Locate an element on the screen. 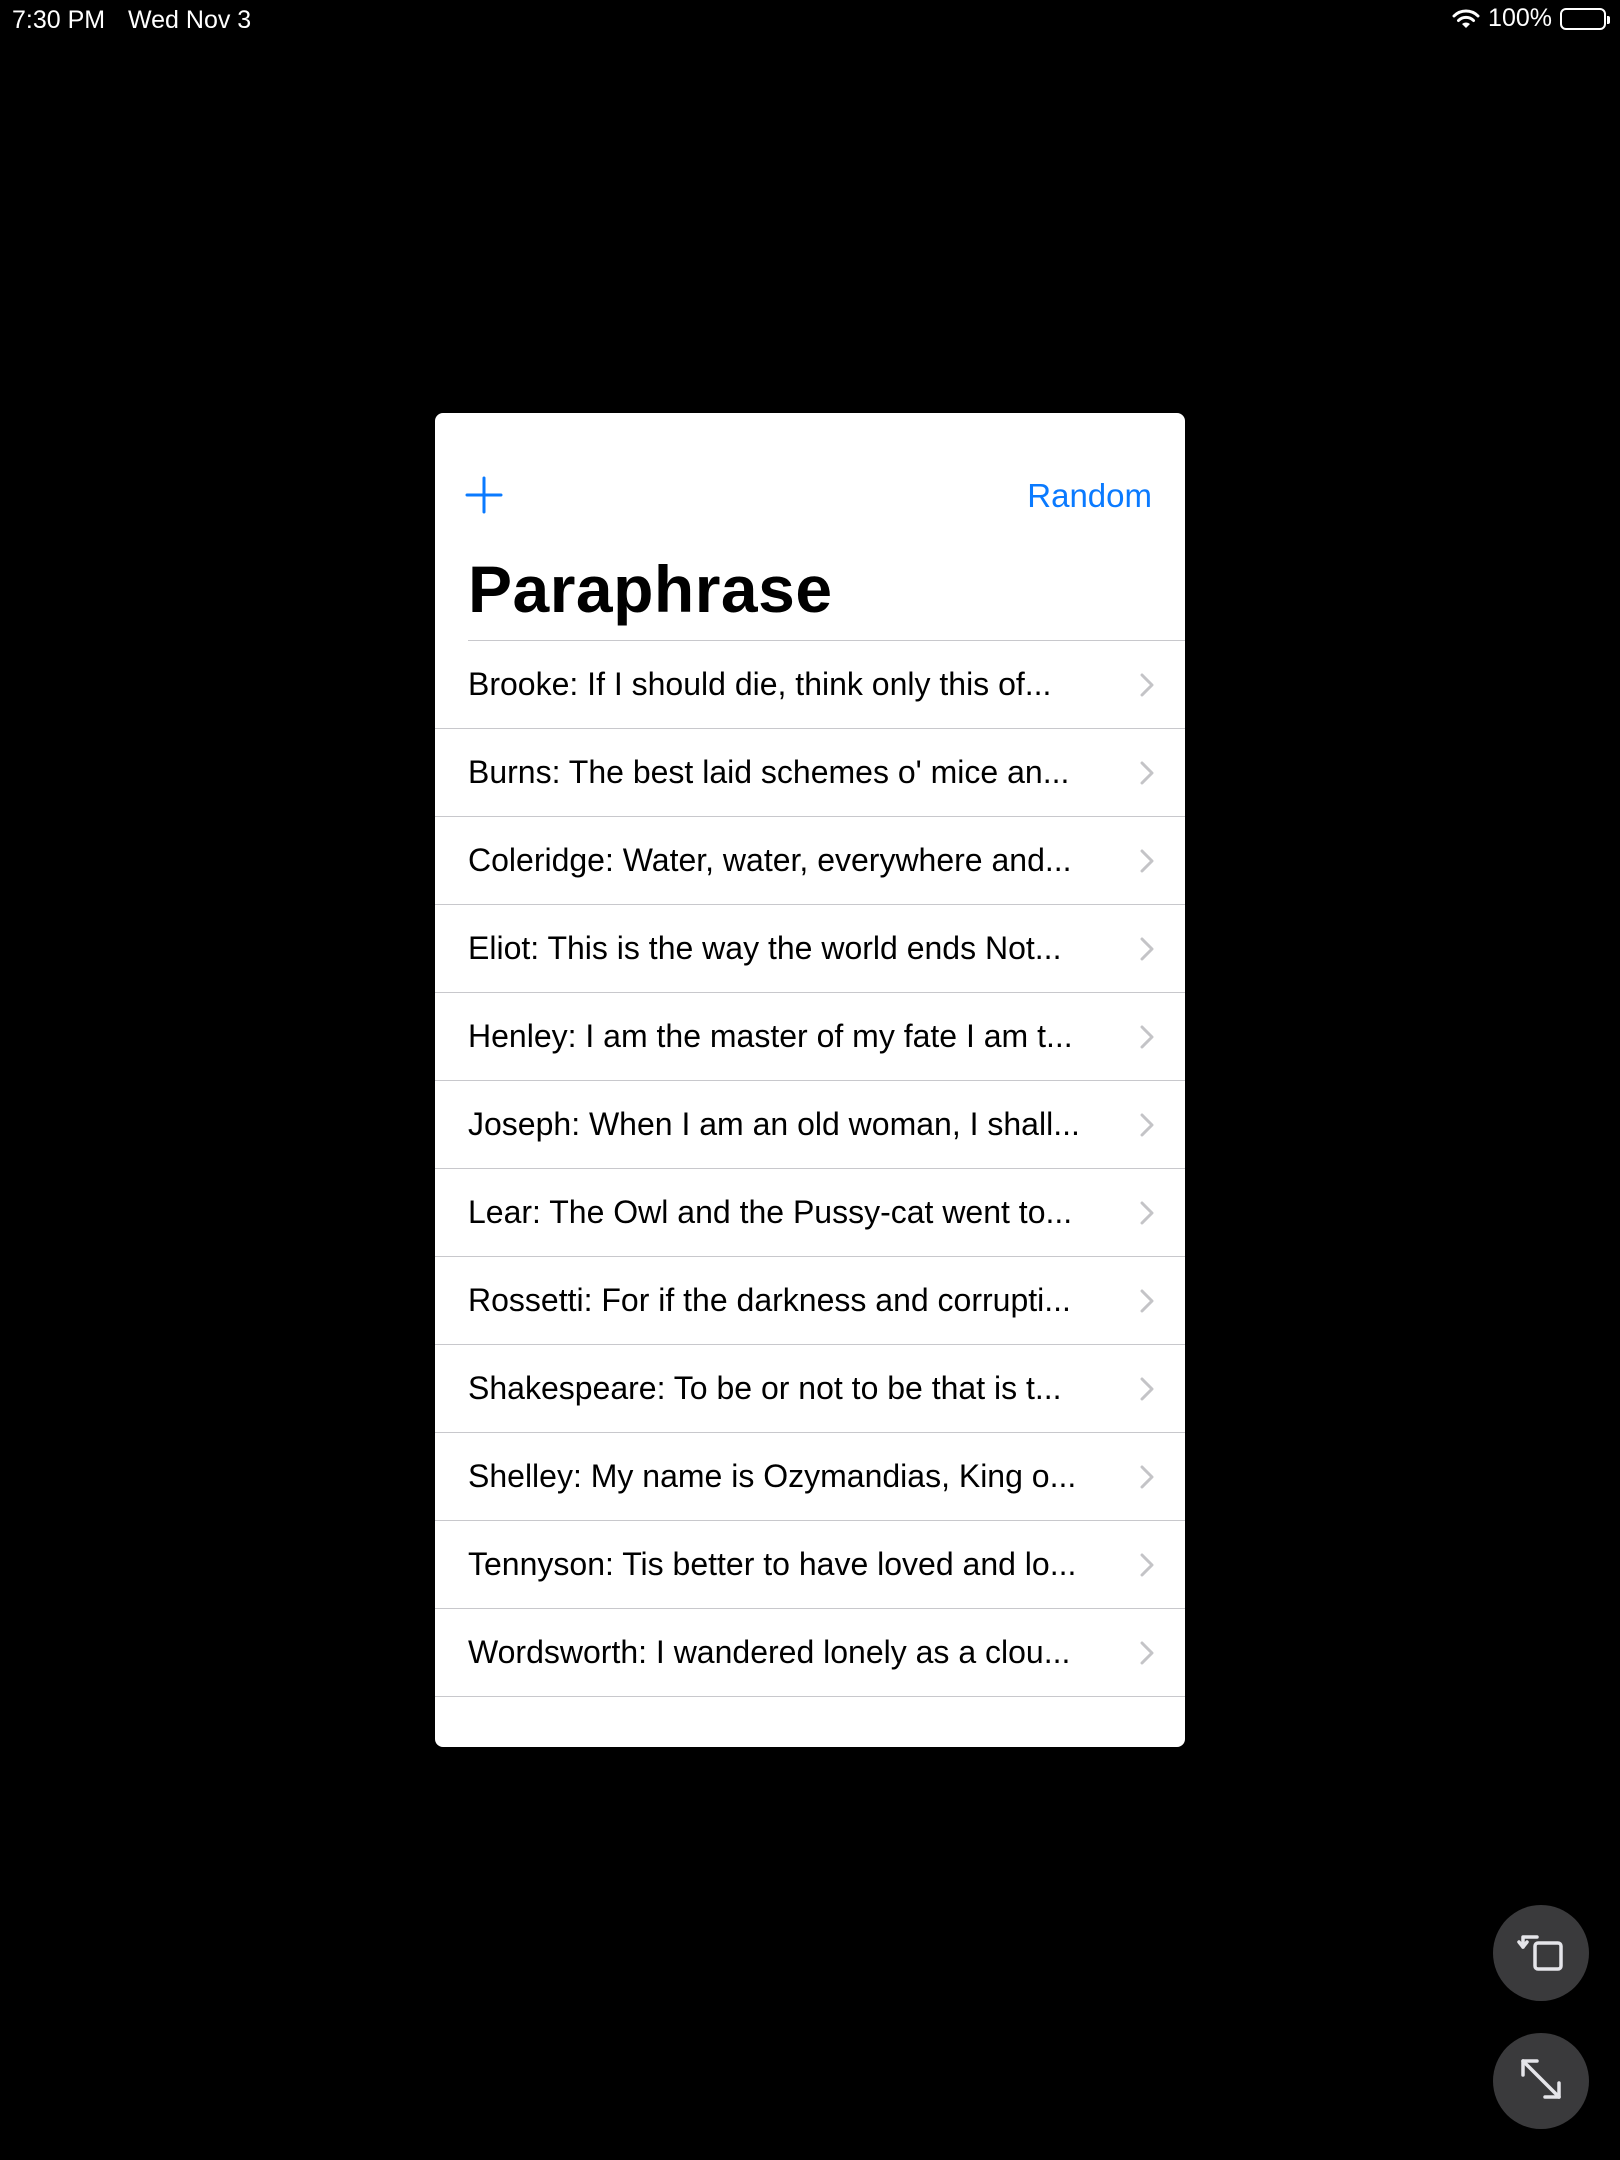 This screenshot has width=1620, height=2160. status-time: 7:30 PM is located at coordinates (59, 20).